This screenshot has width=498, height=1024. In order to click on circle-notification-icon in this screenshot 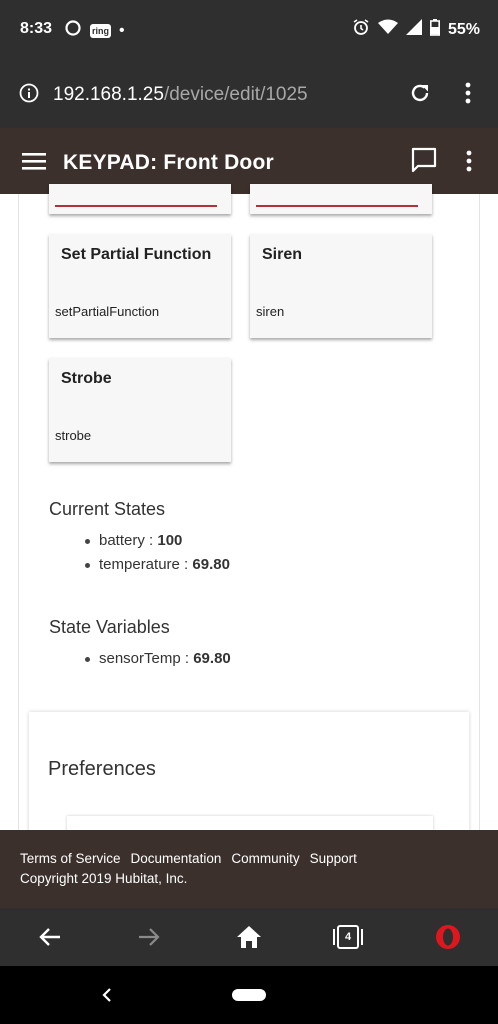, I will do `click(73, 30)`.